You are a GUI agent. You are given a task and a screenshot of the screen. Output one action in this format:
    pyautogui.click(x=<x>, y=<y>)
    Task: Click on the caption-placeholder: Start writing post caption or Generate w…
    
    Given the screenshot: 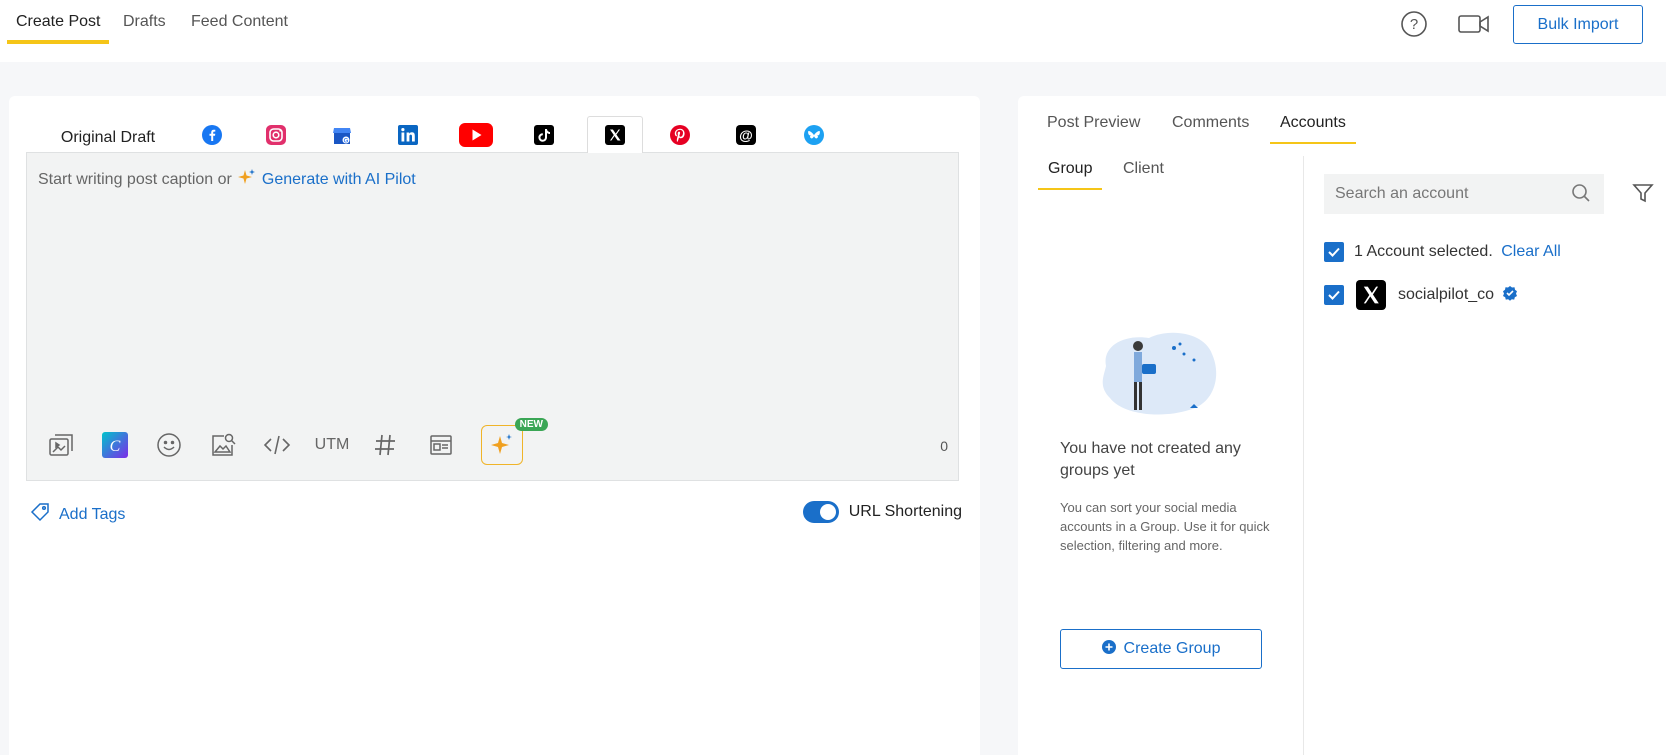 What is the action you would take?
    pyautogui.click(x=227, y=179)
    